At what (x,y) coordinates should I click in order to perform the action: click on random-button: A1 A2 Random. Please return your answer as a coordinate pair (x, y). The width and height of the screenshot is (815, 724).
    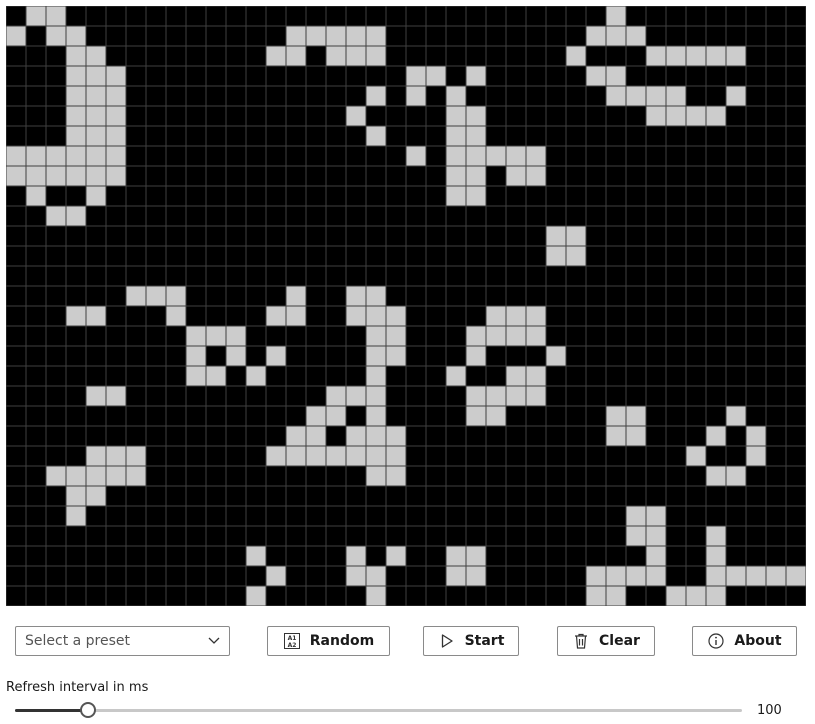
    Looking at the image, I should click on (328, 641).